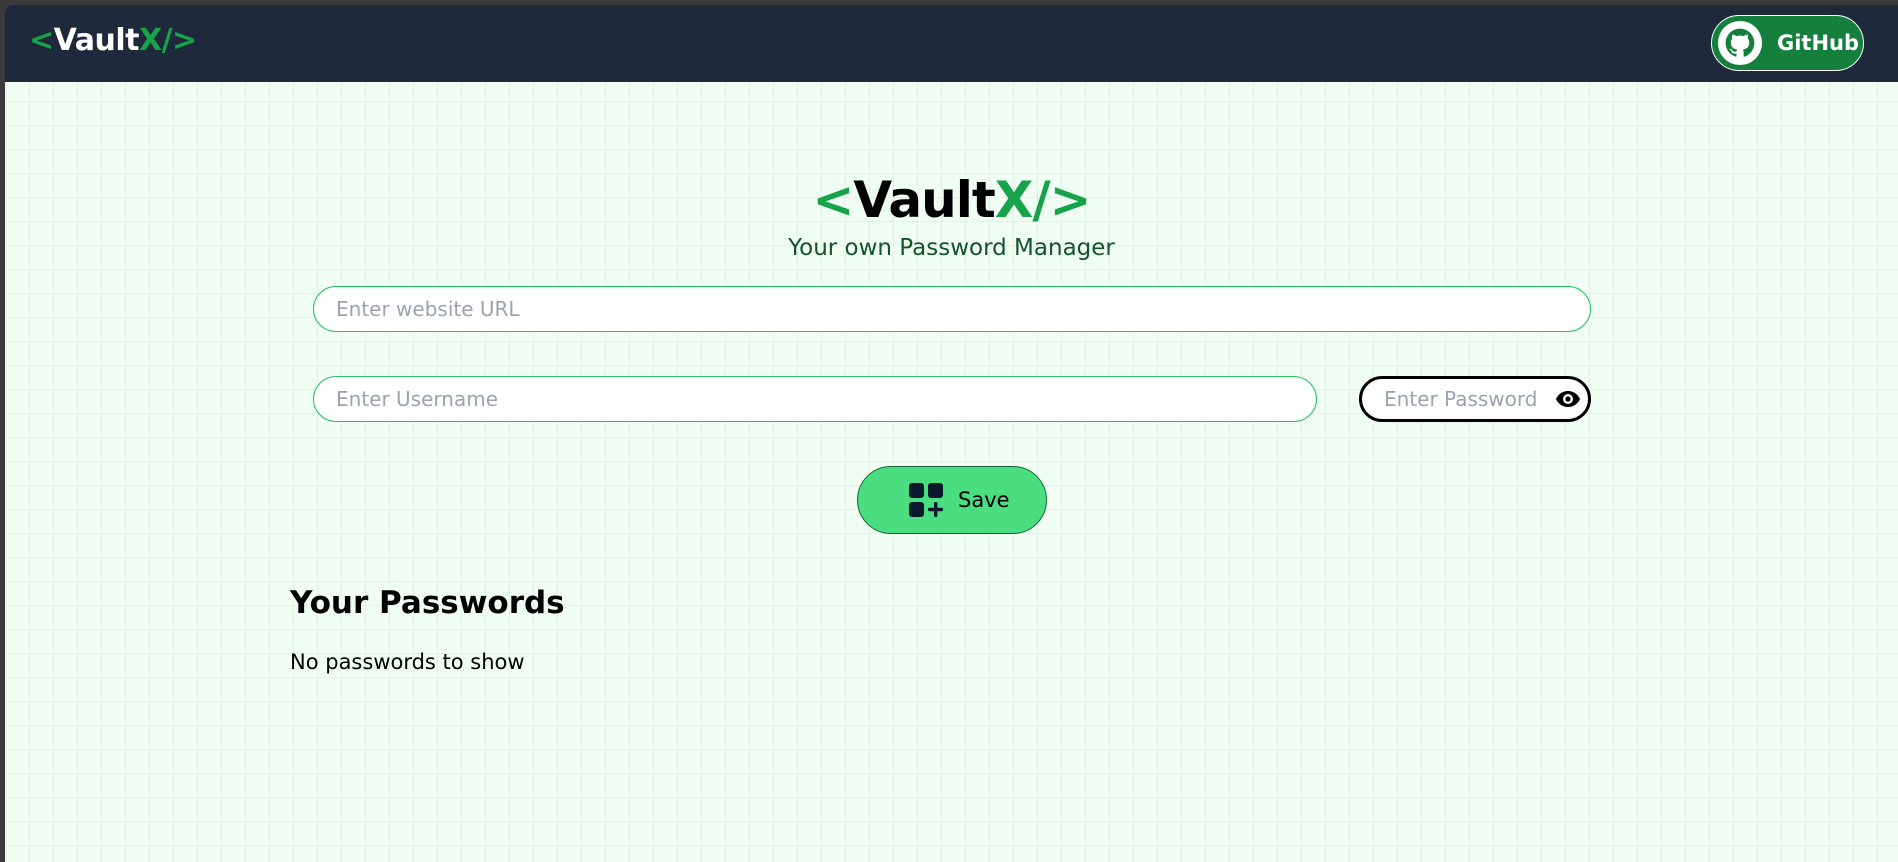  Describe the element at coordinates (1568, 399) in the screenshot. I see `eye-icon` at that location.